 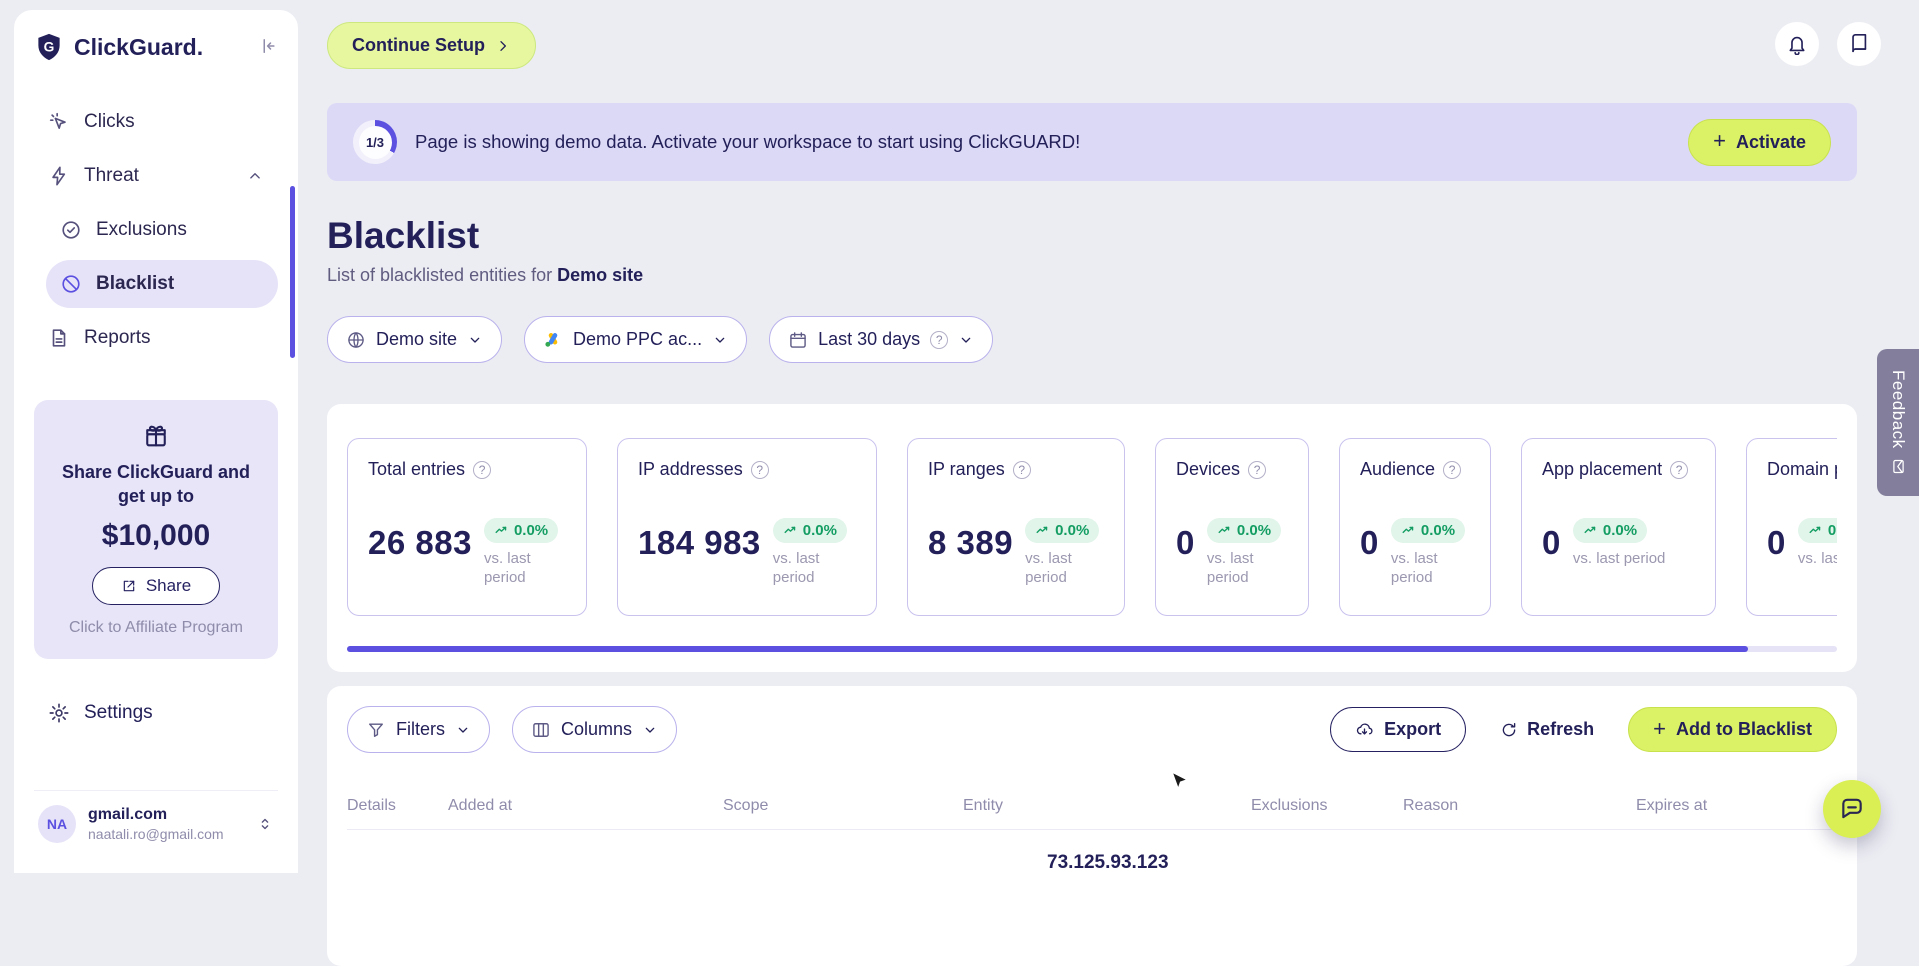 What do you see at coordinates (156, 535) in the screenshot?
I see `promo-amount: $10,000` at bounding box center [156, 535].